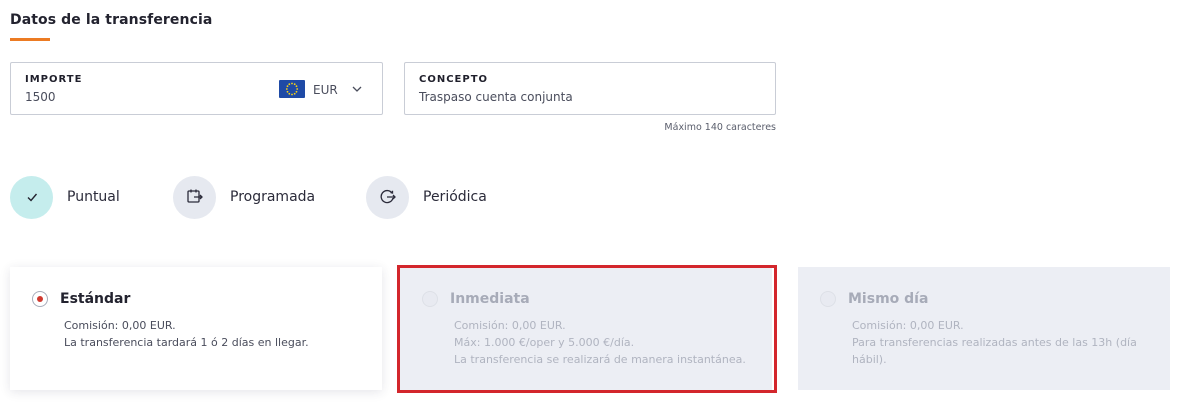  Describe the element at coordinates (325, 90) in the screenshot. I see `currency-code: EUR` at that location.